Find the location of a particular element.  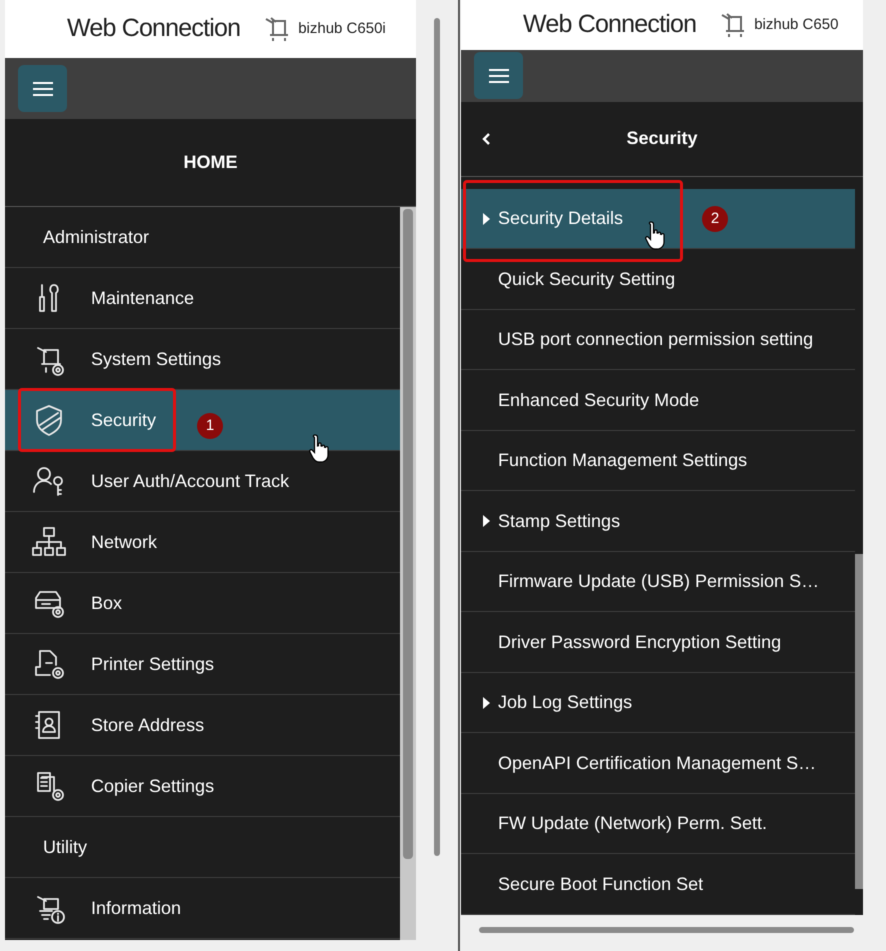

device-name: bizhub C650i is located at coordinates (342, 28).